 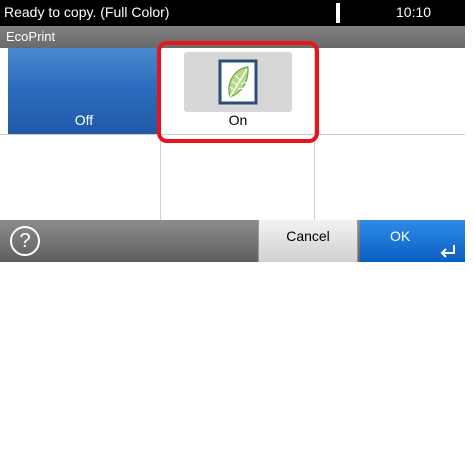 What do you see at coordinates (400, 236) in the screenshot?
I see `ok-label: OK` at bounding box center [400, 236].